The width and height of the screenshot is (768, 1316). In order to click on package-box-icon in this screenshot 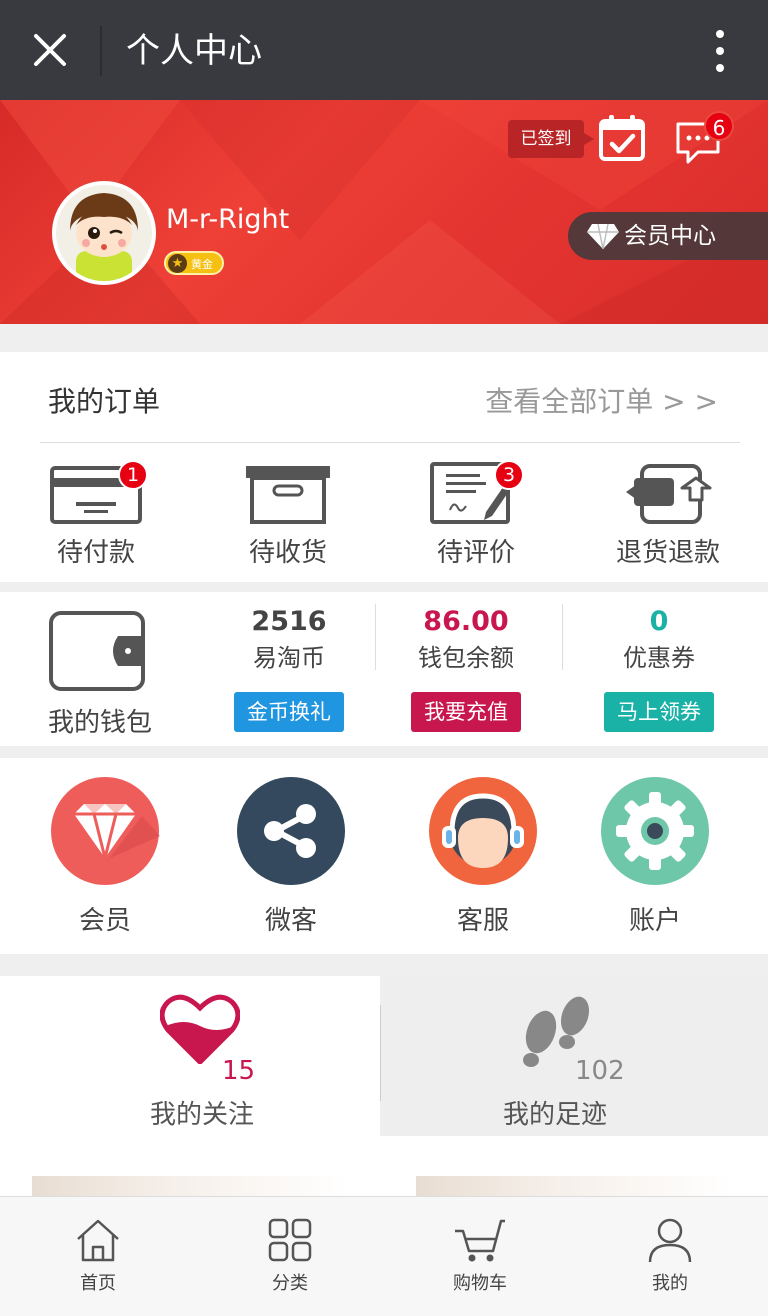, I will do `click(288, 495)`.